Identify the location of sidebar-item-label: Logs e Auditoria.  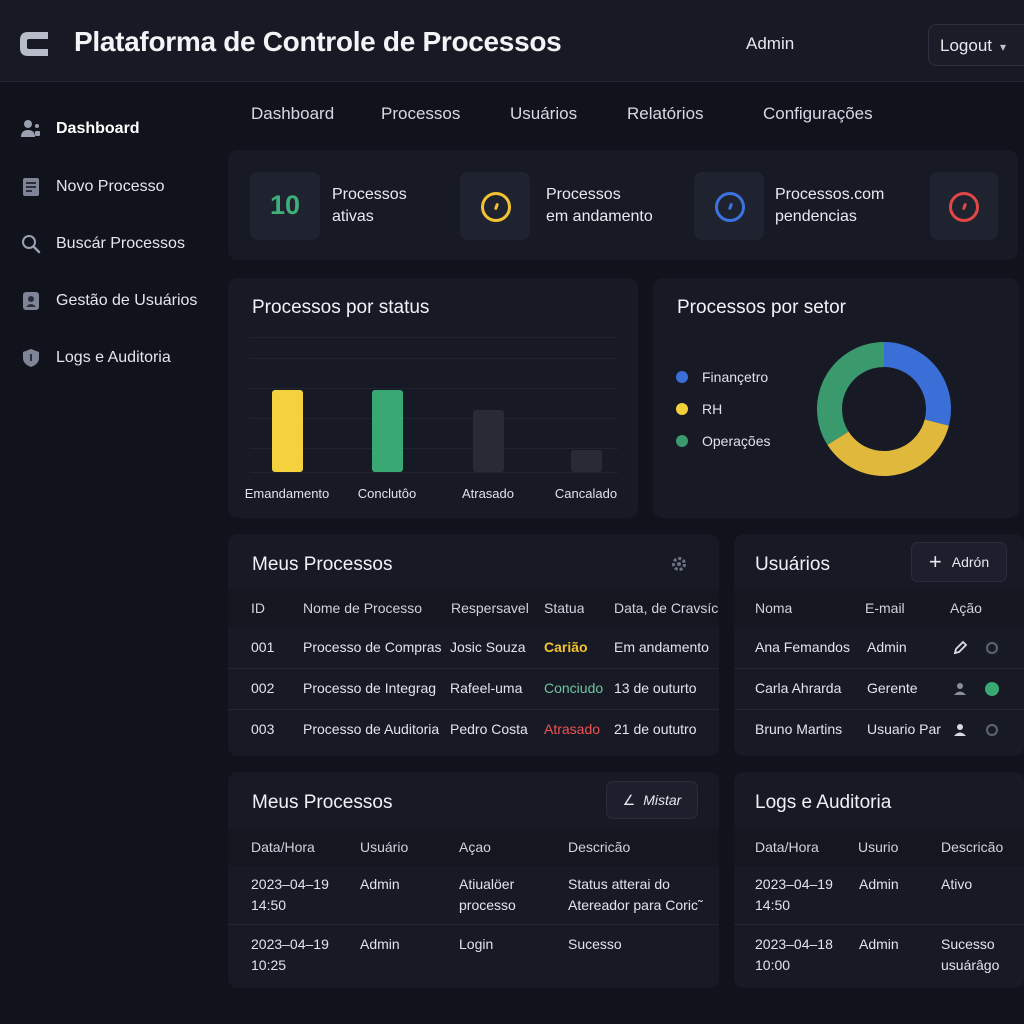
(113, 357).